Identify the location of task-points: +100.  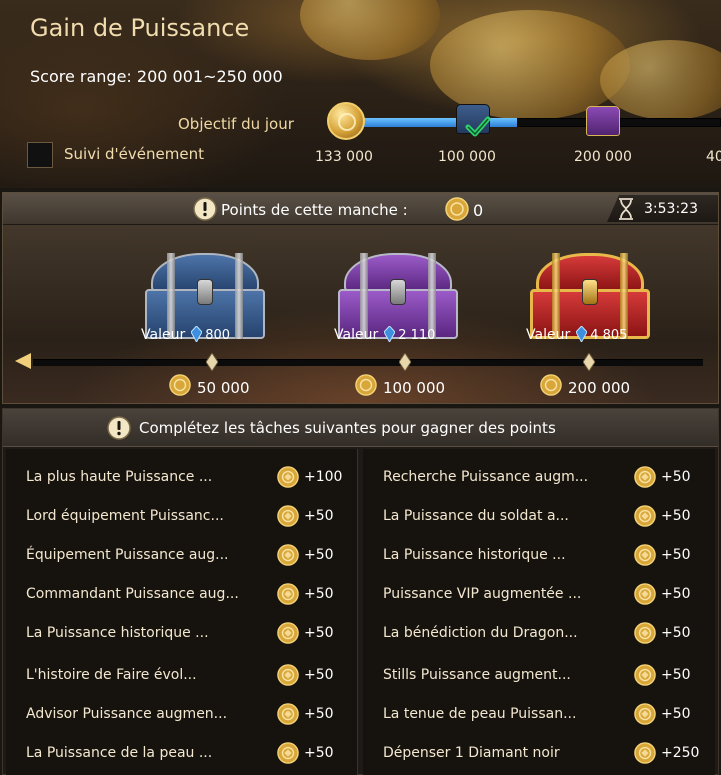
(323, 477).